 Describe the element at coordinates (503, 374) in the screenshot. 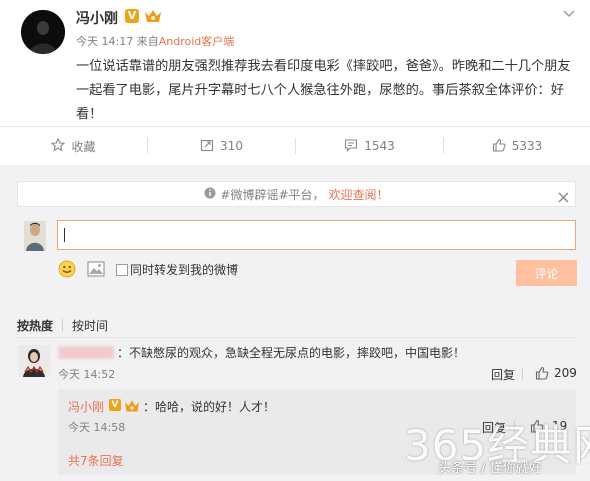

I see `comment-reply-button: 回复` at that location.